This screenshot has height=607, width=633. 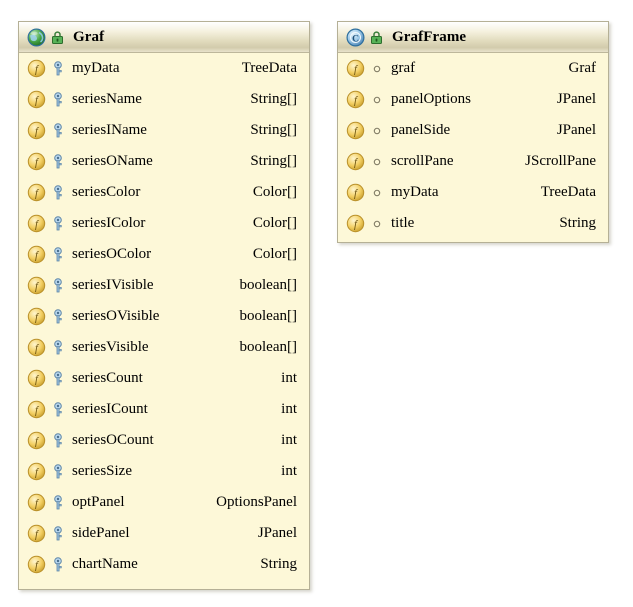 What do you see at coordinates (268, 316) in the screenshot?
I see `member-type: boolean[]` at bounding box center [268, 316].